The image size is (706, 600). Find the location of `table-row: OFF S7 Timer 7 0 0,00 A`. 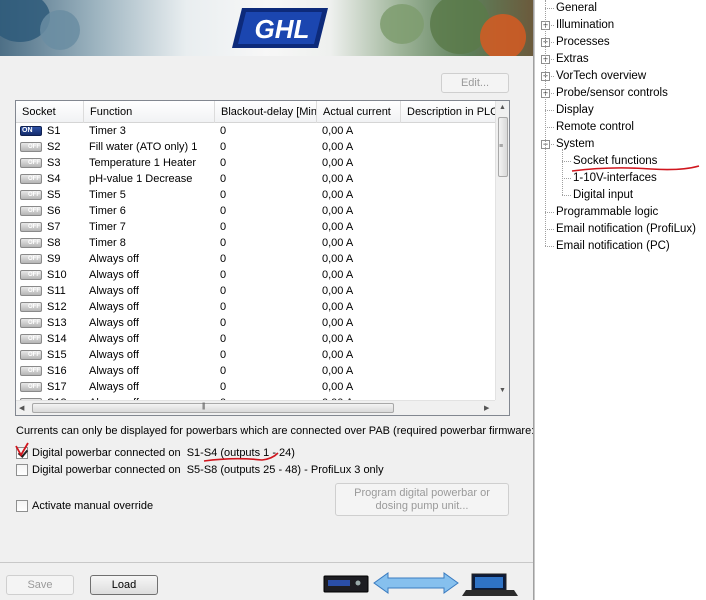

table-row: OFF S7 Timer 7 0 0,00 A is located at coordinates (256, 227).